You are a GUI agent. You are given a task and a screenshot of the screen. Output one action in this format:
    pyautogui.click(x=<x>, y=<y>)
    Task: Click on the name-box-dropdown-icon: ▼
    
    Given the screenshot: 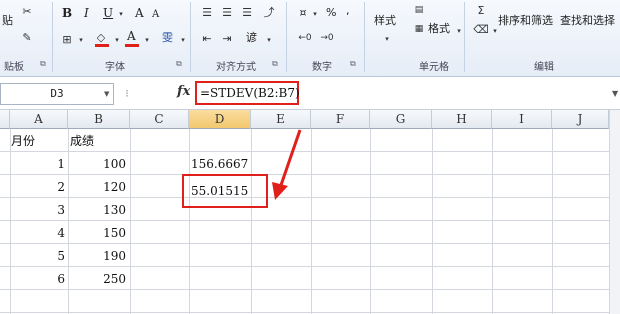 What is the action you would take?
    pyautogui.click(x=106, y=94)
    